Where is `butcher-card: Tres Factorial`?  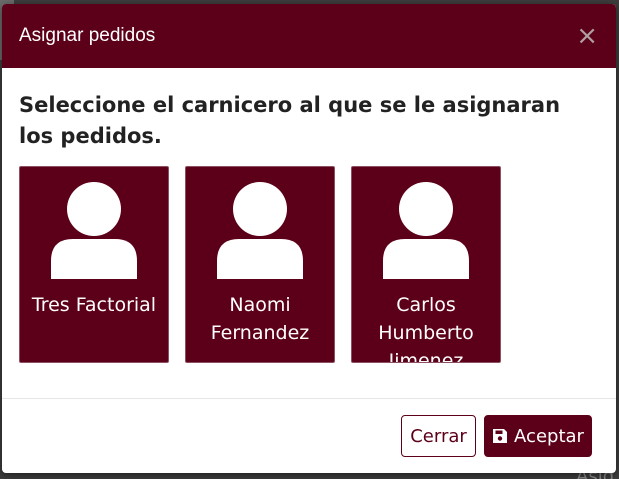 butcher-card: Tres Factorial is located at coordinates (94, 264).